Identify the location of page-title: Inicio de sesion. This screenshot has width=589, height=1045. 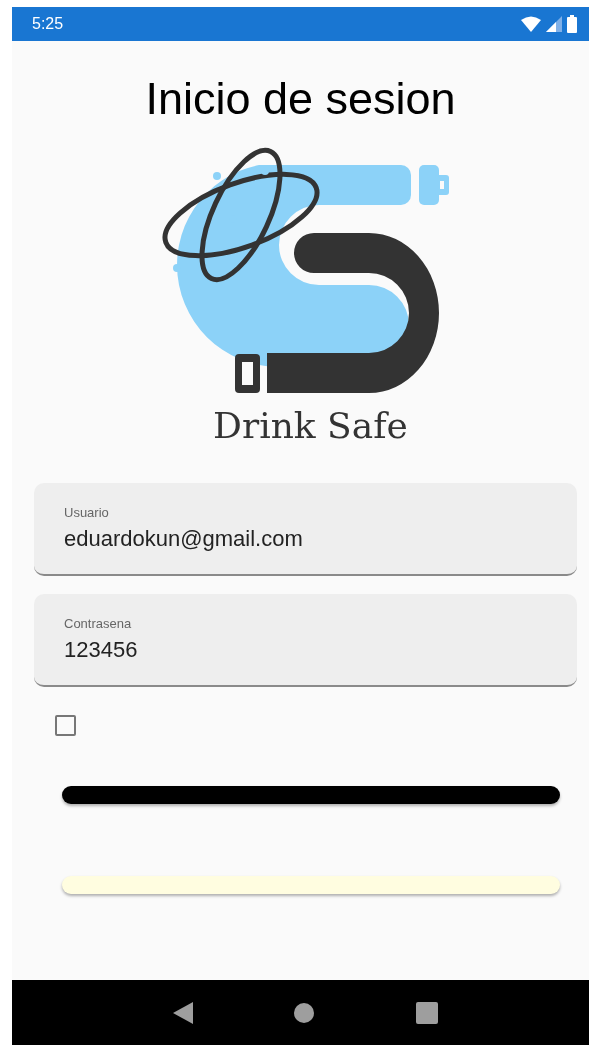
(300, 99).